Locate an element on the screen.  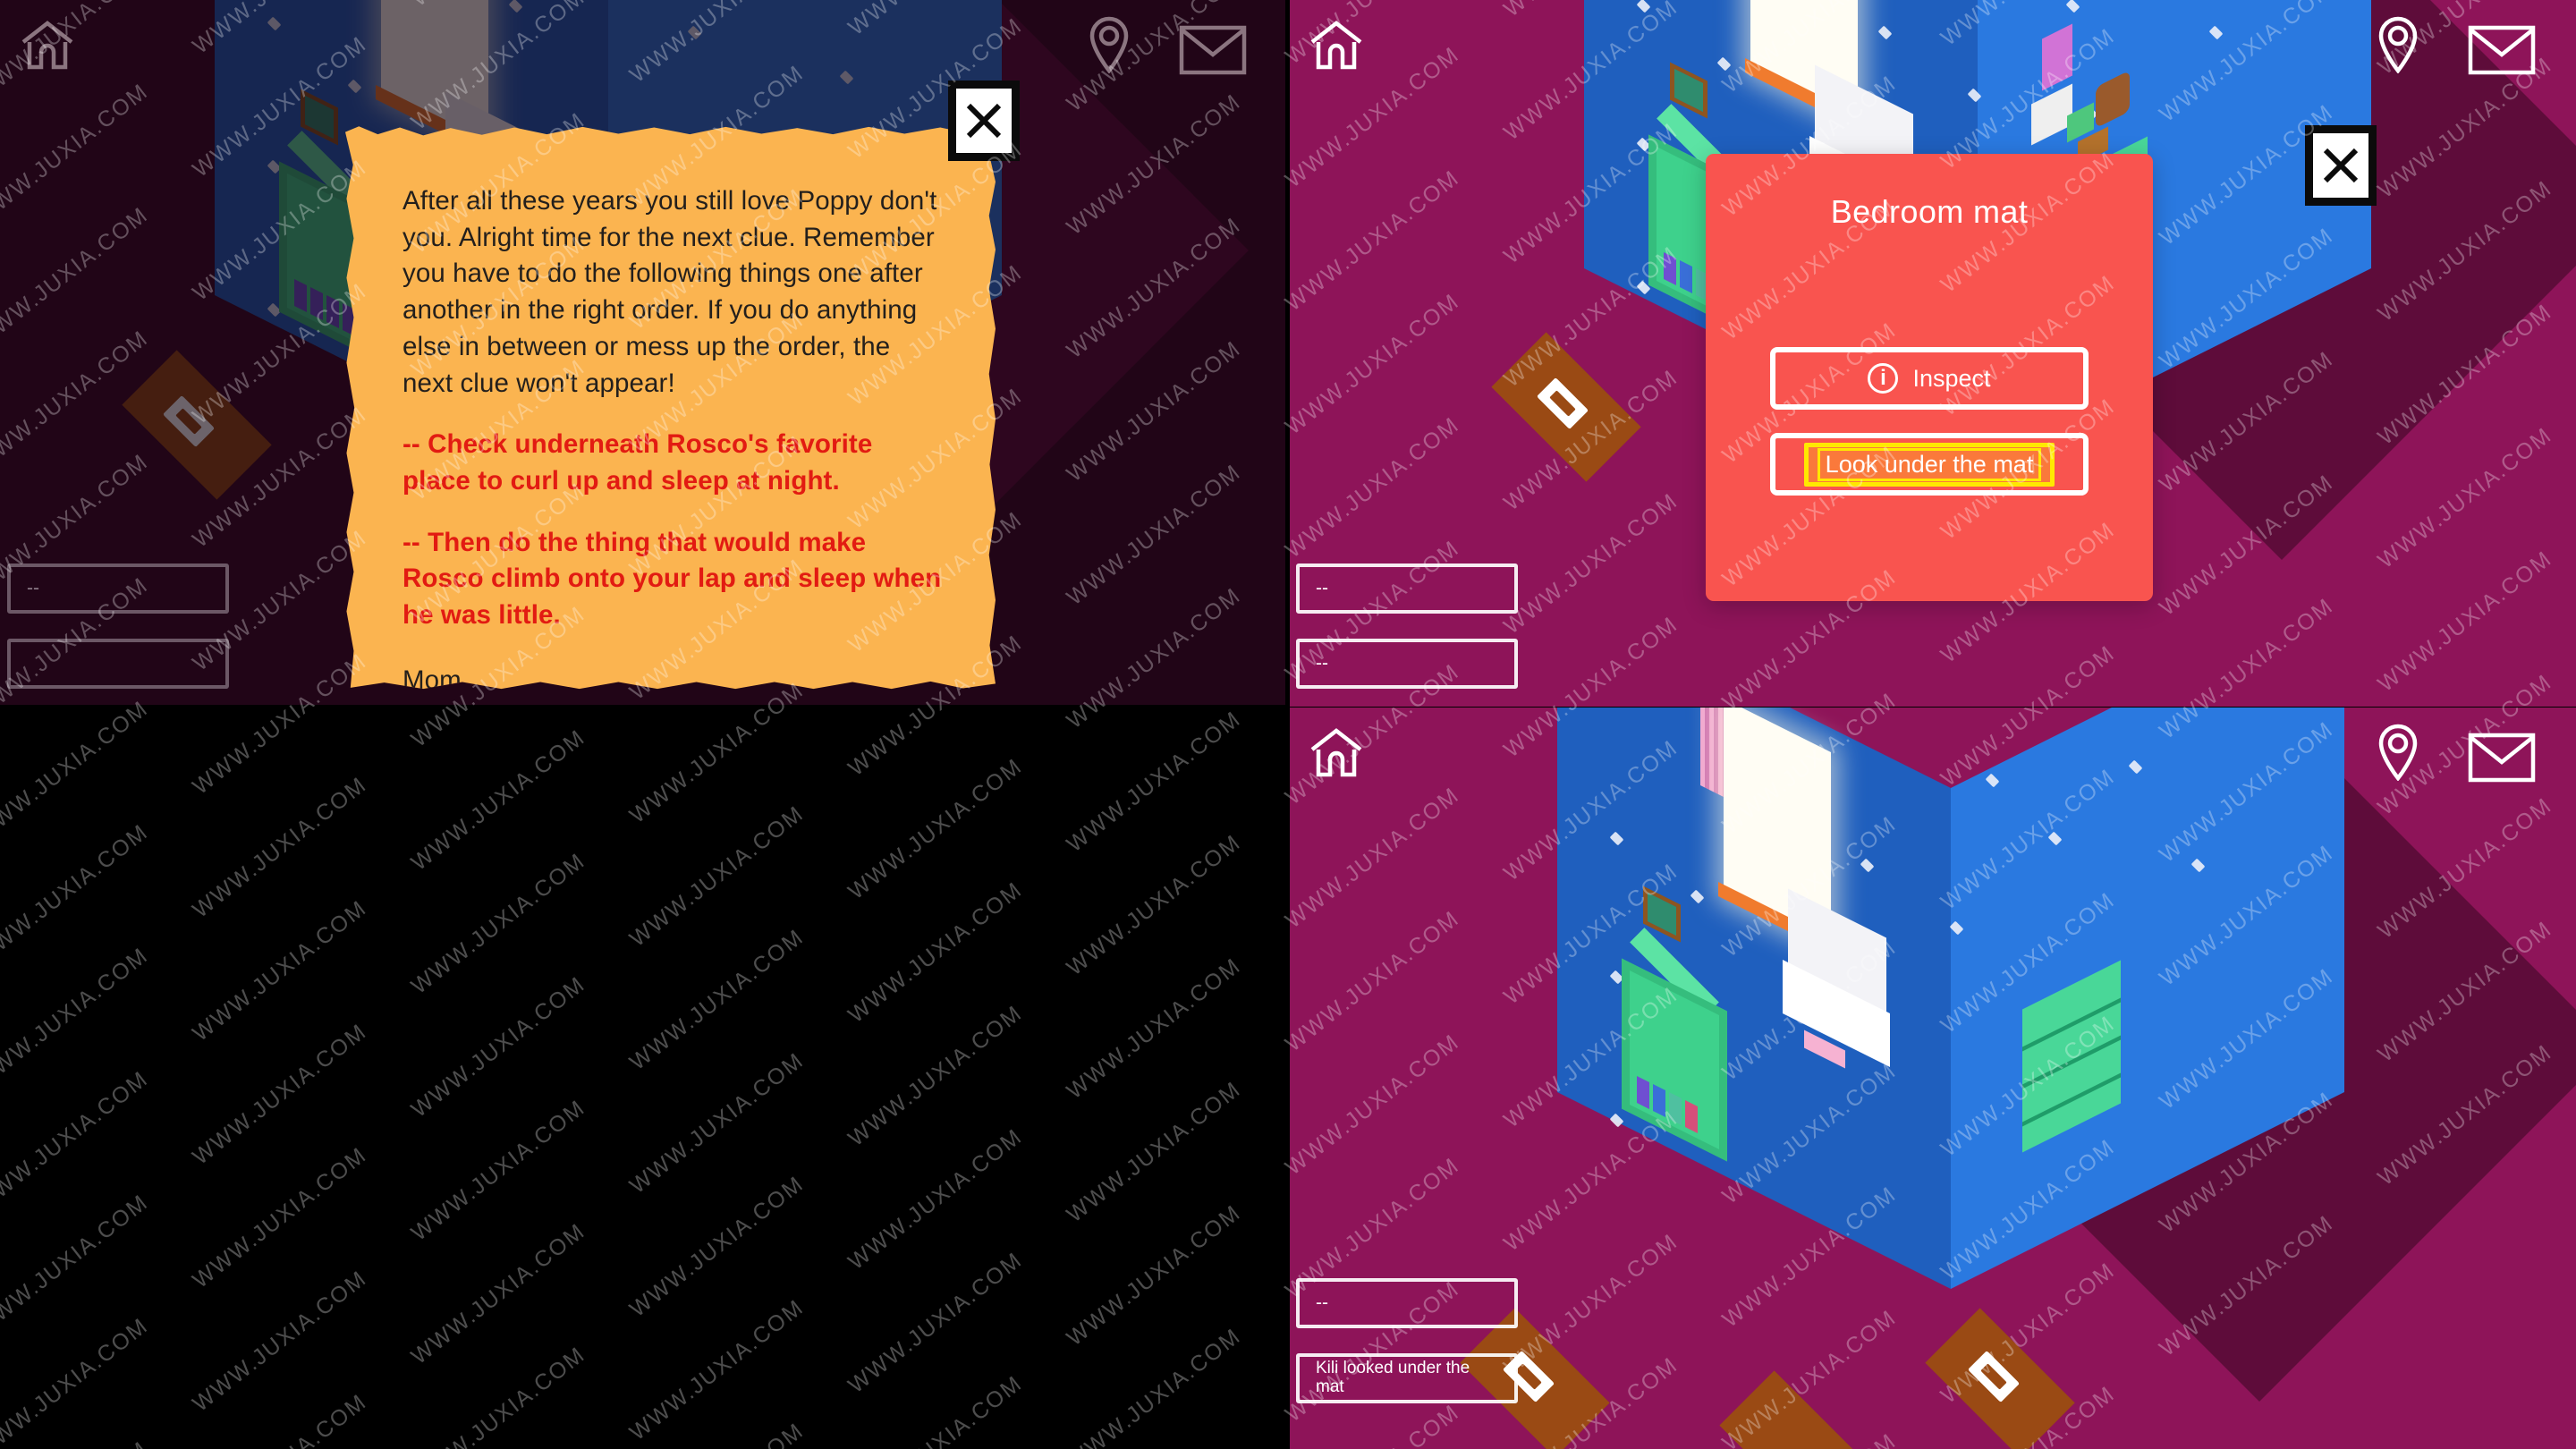
dialog-actions: i Inspect Look under the mat is located at coordinates (1929, 363).